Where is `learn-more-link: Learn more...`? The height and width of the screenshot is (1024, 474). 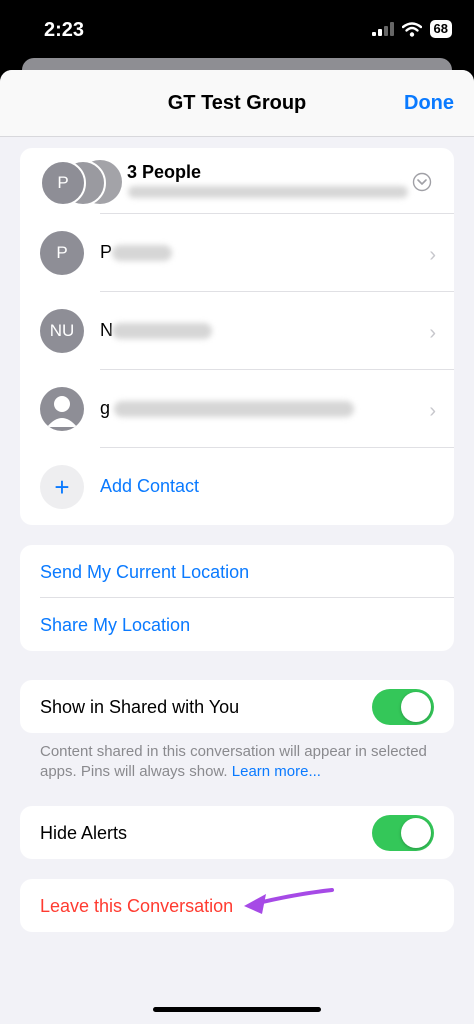 learn-more-link: Learn more... is located at coordinates (276, 771).